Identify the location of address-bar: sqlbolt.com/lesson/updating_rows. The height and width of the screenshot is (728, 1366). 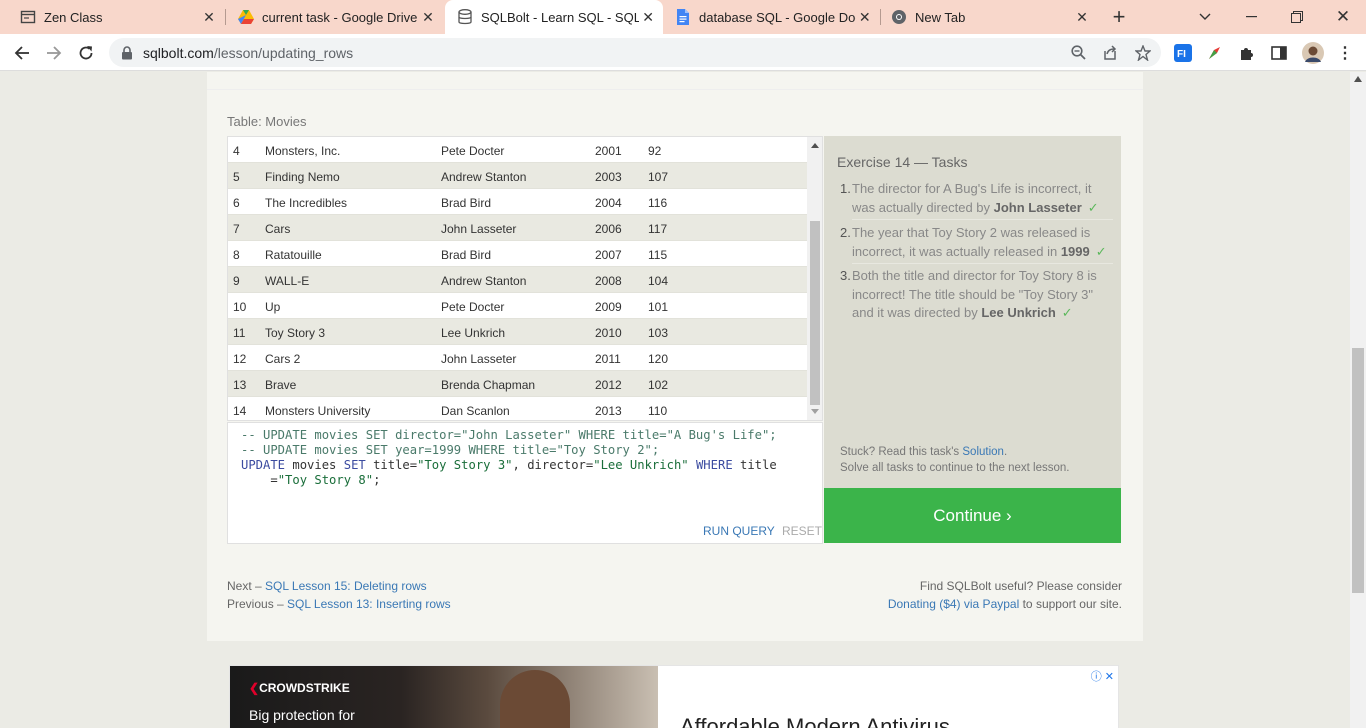
(635, 52).